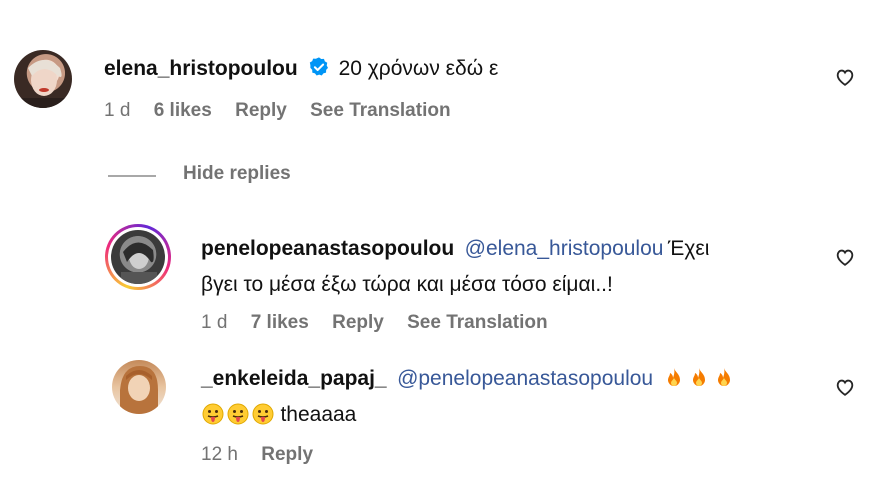 The height and width of the screenshot is (488, 880). I want to click on avatar-elena, so click(43, 79).